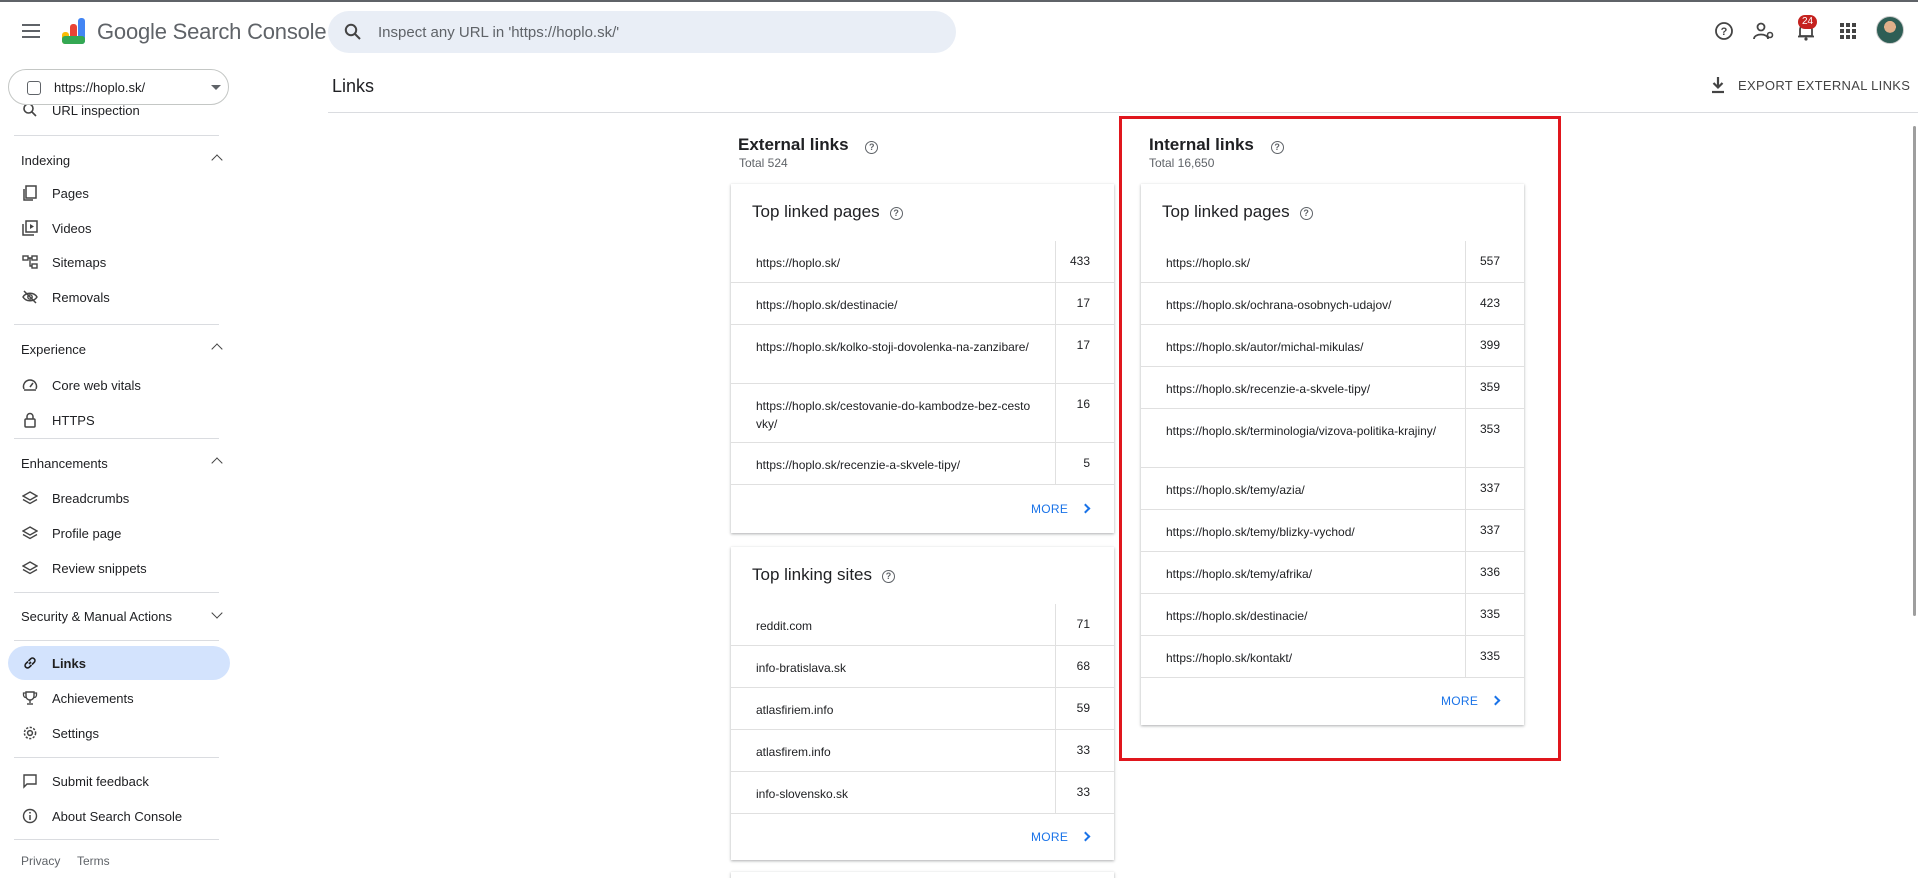  I want to click on table-row: info-bratislava.sk 68, so click(922, 667).